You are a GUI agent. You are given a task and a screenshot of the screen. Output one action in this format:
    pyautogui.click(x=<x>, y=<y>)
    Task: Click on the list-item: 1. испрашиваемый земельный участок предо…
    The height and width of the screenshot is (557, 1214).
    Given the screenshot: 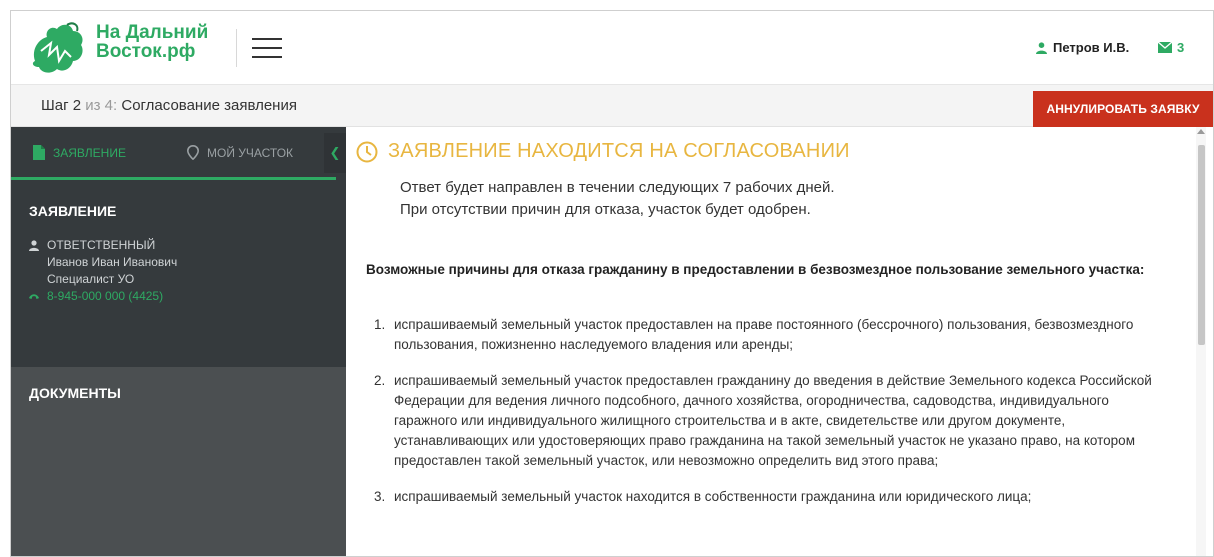 What is the action you would take?
    pyautogui.click(x=774, y=335)
    